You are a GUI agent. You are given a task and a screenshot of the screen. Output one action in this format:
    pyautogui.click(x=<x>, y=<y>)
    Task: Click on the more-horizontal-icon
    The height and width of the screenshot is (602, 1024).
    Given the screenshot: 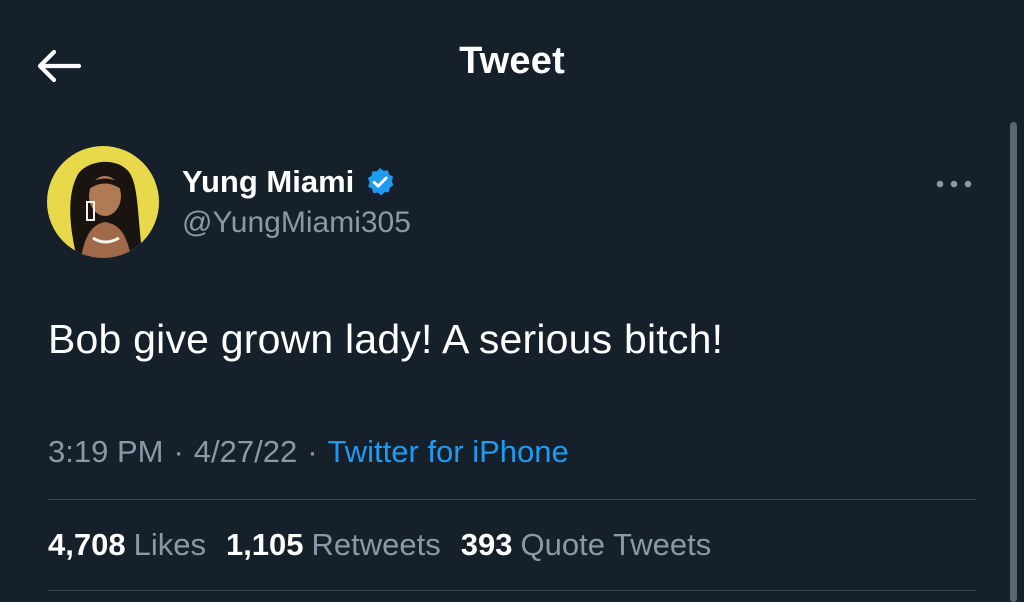 What is the action you would take?
    pyautogui.click(x=954, y=184)
    